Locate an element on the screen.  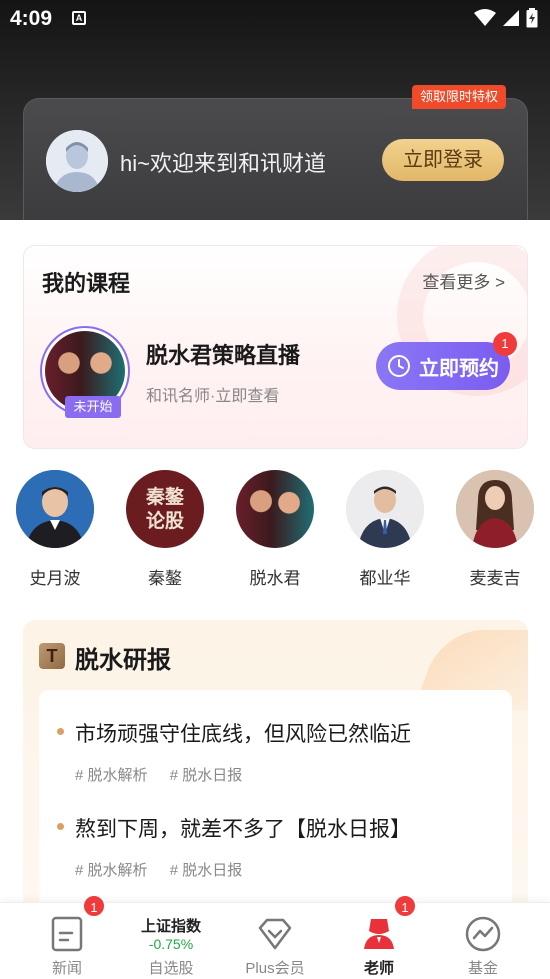
research-logo-icon: T is located at coordinates (52, 656).